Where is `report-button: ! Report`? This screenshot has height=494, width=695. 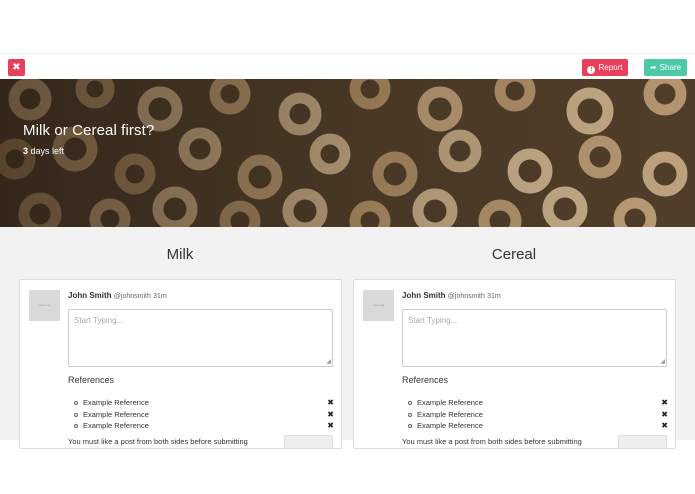 report-button: ! Report is located at coordinates (605, 67).